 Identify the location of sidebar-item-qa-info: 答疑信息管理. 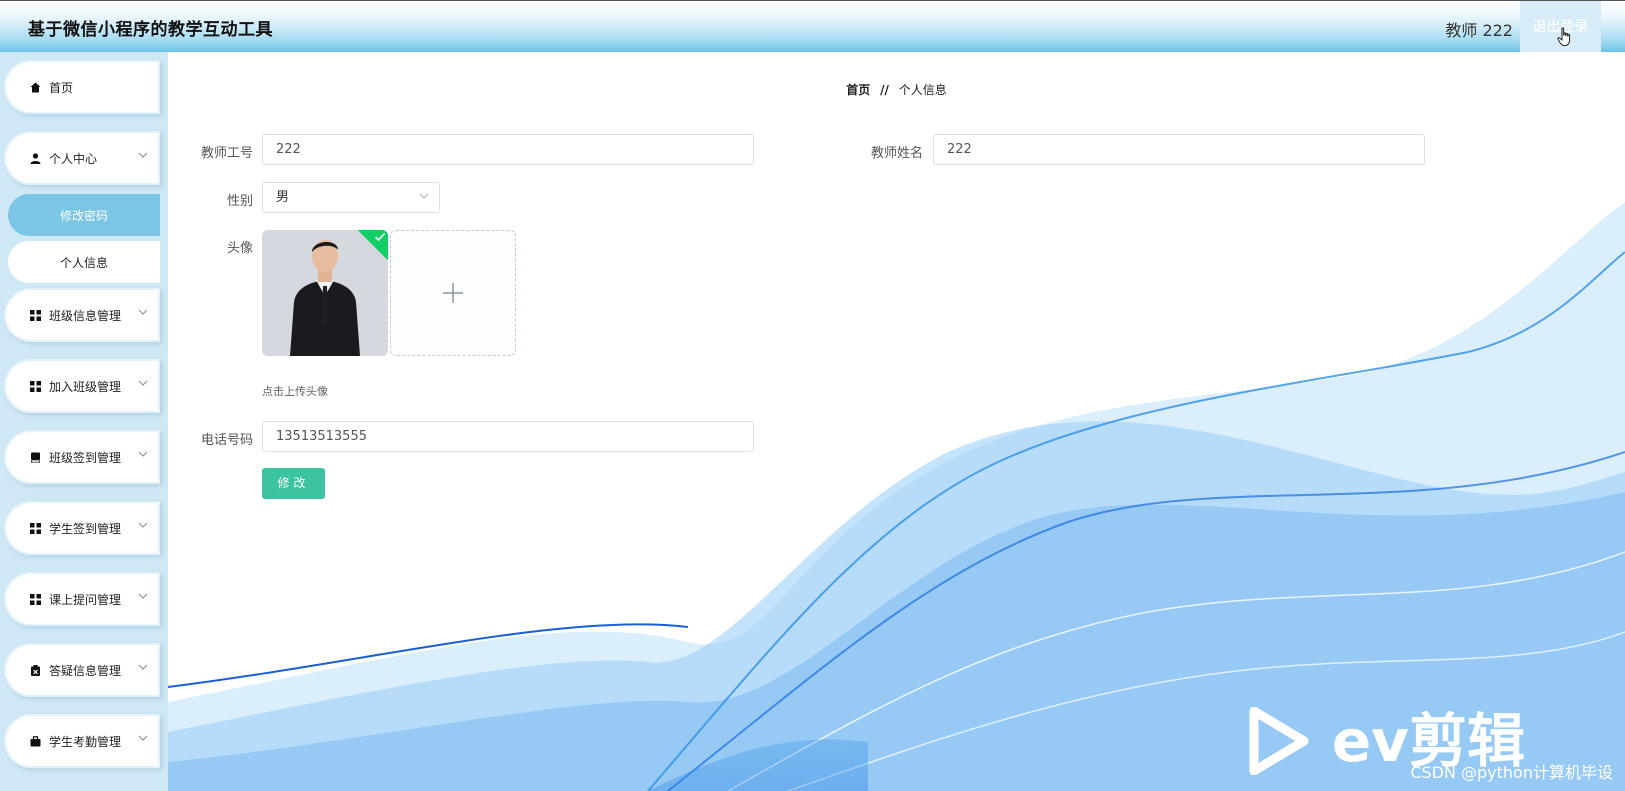
(82, 670).